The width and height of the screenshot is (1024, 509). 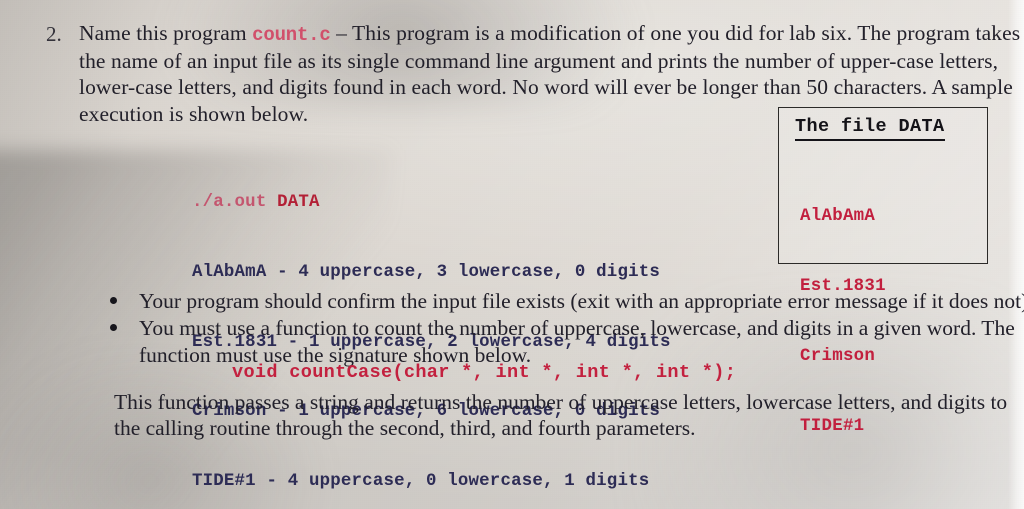 I want to click on data-file-box-title: The file DATA, so click(x=870, y=128).